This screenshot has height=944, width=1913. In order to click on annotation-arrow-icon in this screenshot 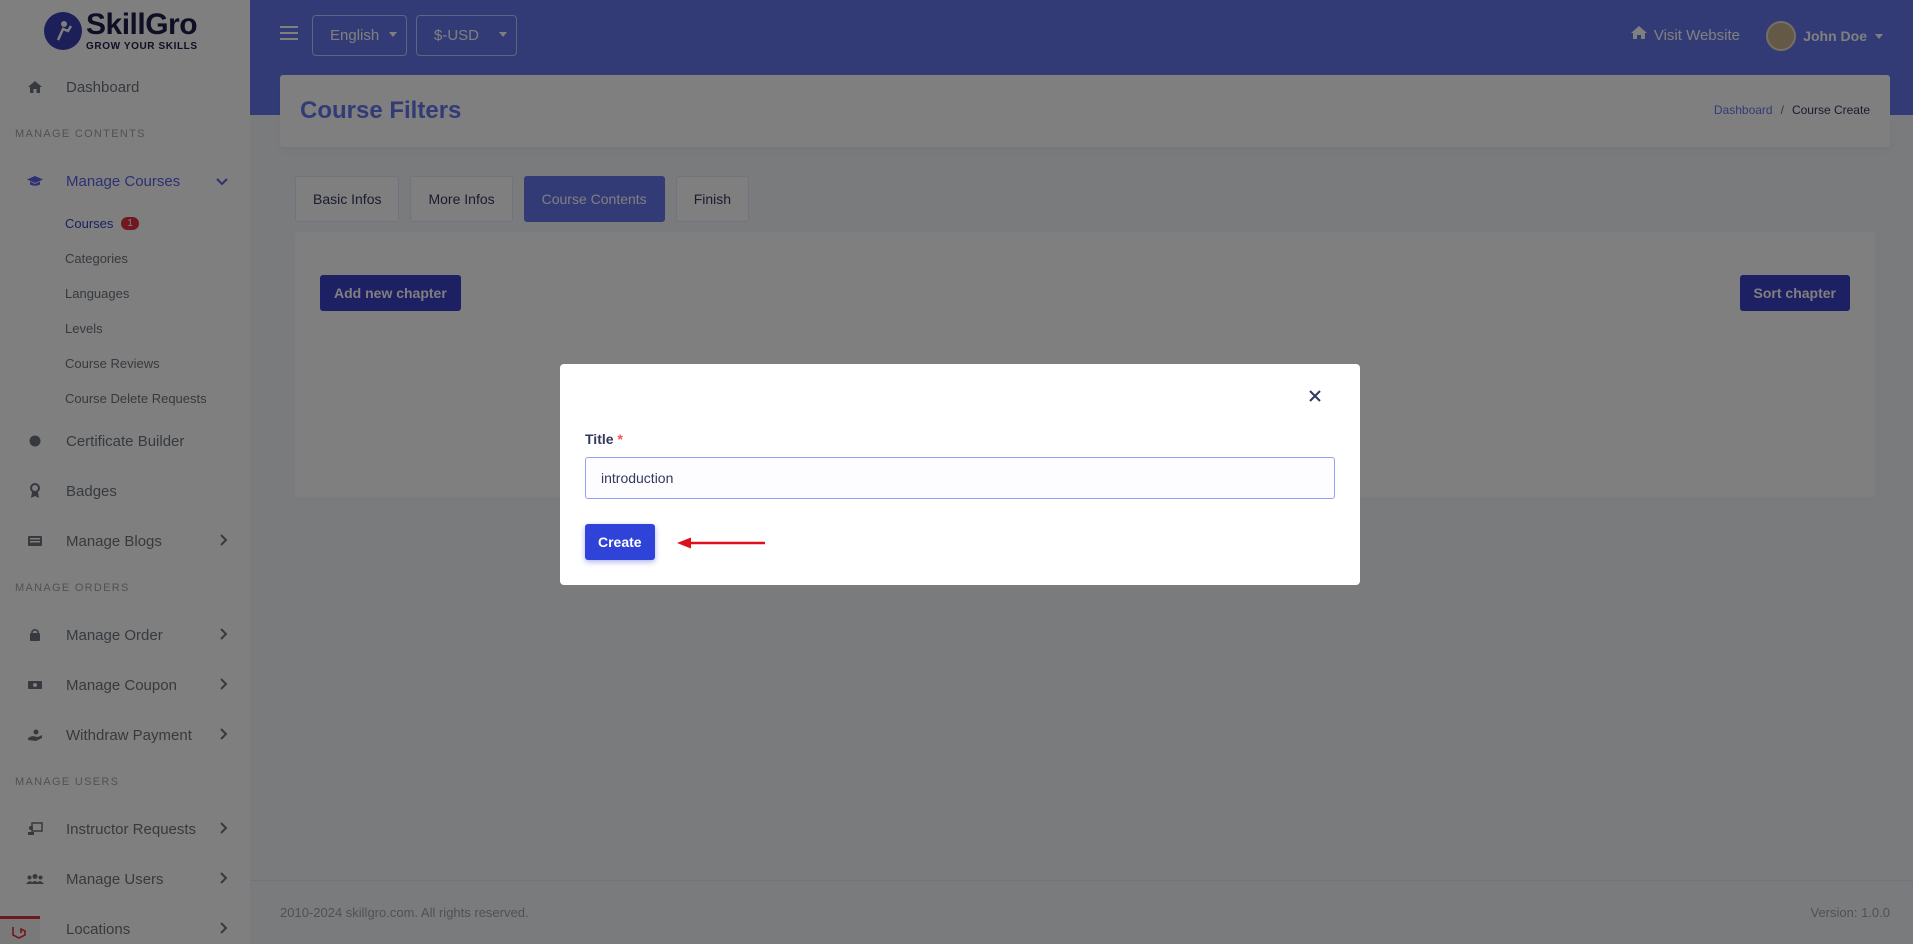, I will do `click(721, 543)`.